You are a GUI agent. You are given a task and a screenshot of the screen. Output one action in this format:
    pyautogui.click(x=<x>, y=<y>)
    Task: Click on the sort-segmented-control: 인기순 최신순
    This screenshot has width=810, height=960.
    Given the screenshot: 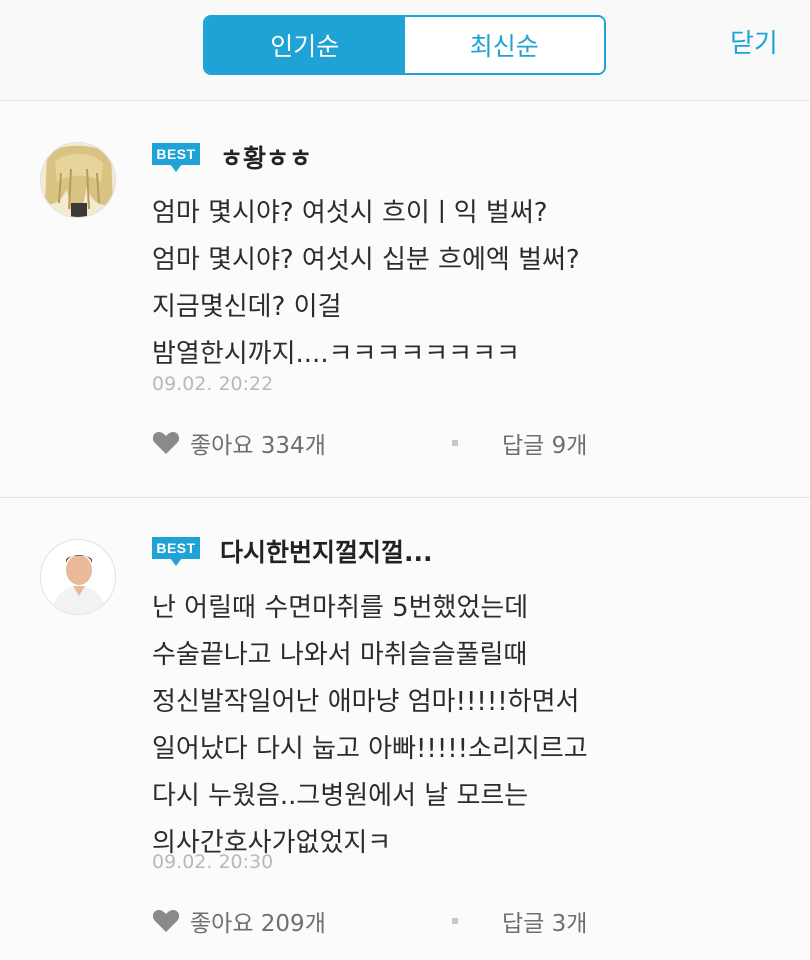 What is the action you would take?
    pyautogui.click(x=404, y=45)
    